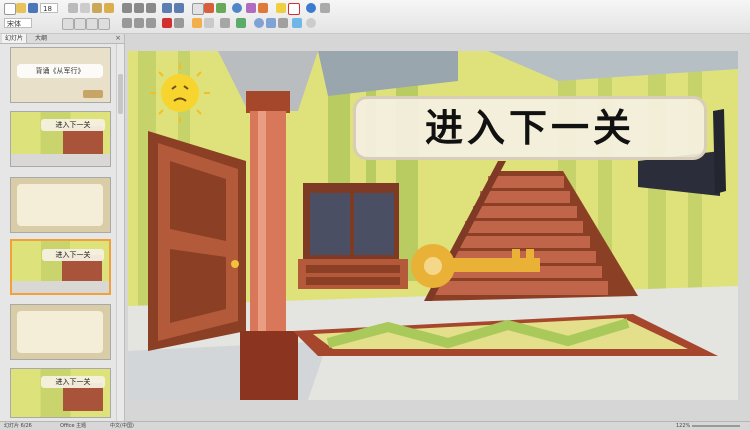 Image resolution: width=750 pixels, height=430 pixels. I want to click on replace-icon, so click(271, 23).